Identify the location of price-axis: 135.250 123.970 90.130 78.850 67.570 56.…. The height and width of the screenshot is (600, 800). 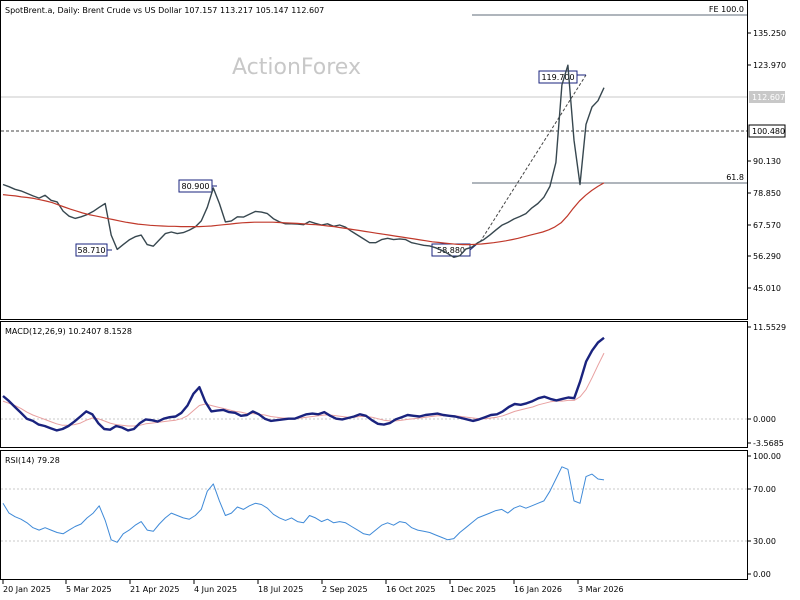
(766, 161).